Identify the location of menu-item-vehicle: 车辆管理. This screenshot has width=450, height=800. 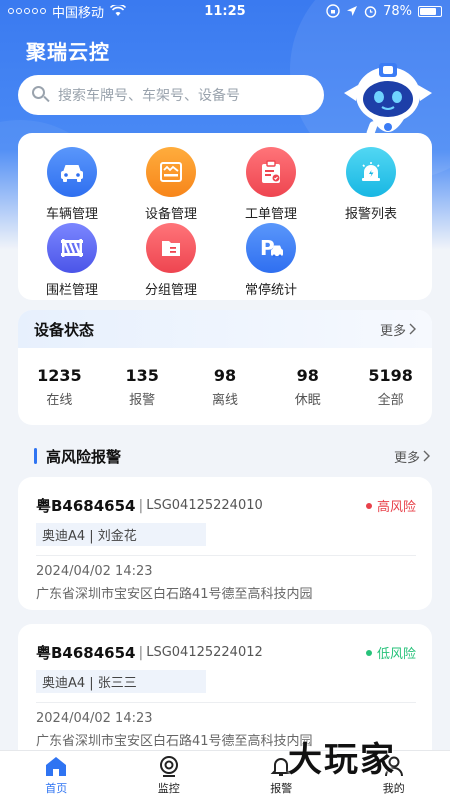
(72, 184).